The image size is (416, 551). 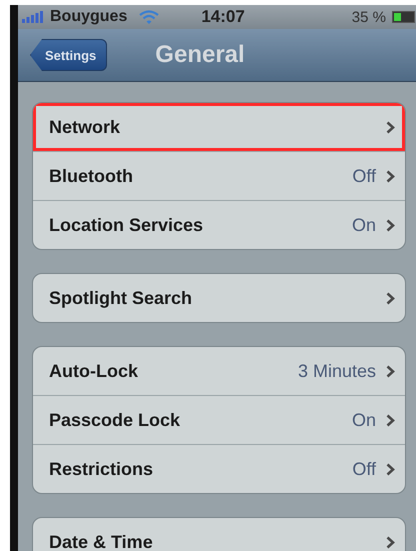 I want to click on settings-row: Restrictions Off, so click(x=219, y=468).